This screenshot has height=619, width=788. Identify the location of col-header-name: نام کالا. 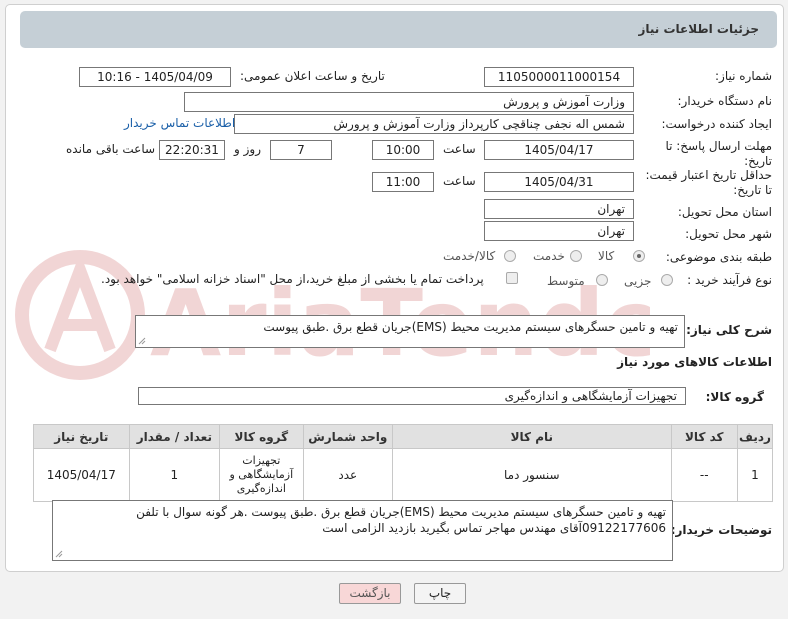
(532, 436).